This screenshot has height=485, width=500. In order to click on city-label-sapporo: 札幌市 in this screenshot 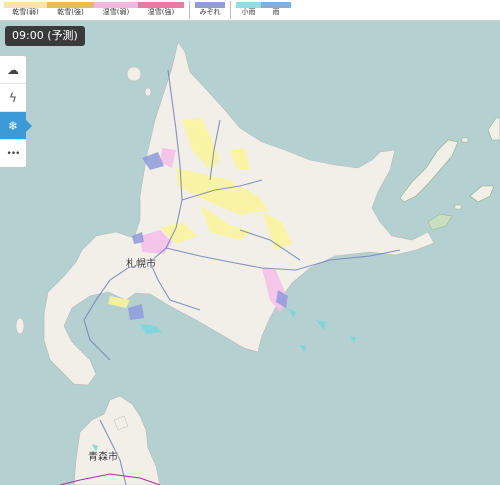, I will do `click(141, 264)`.